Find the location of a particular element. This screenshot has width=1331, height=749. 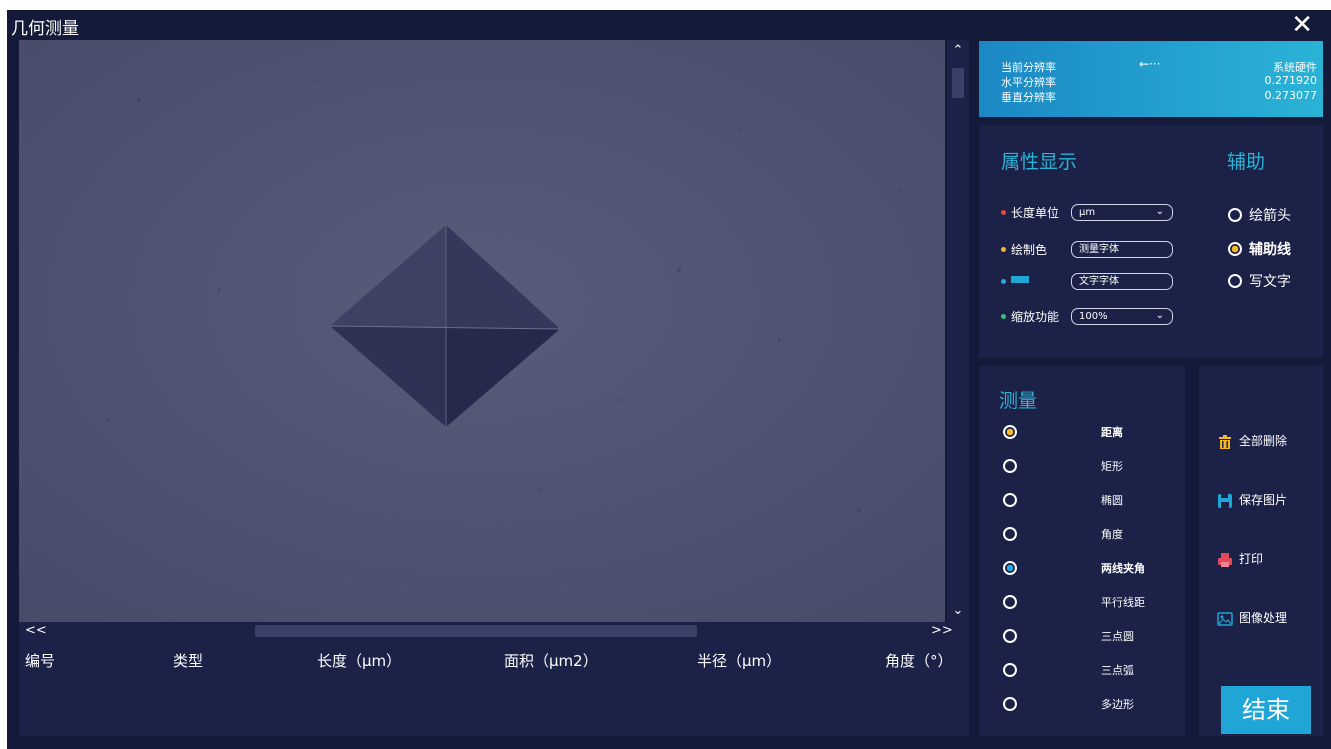

resolution-source: 系统硬件 is located at coordinates (1295, 67).